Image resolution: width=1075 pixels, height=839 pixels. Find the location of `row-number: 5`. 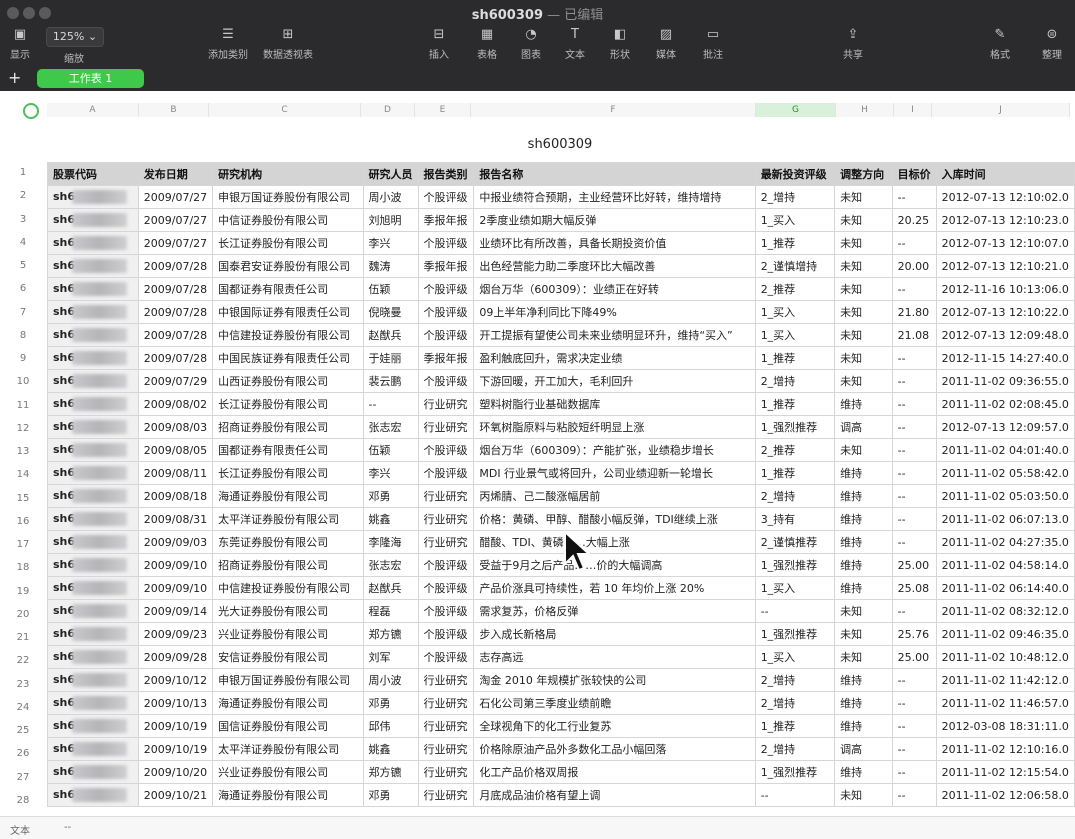

row-number: 5 is located at coordinates (23, 265).